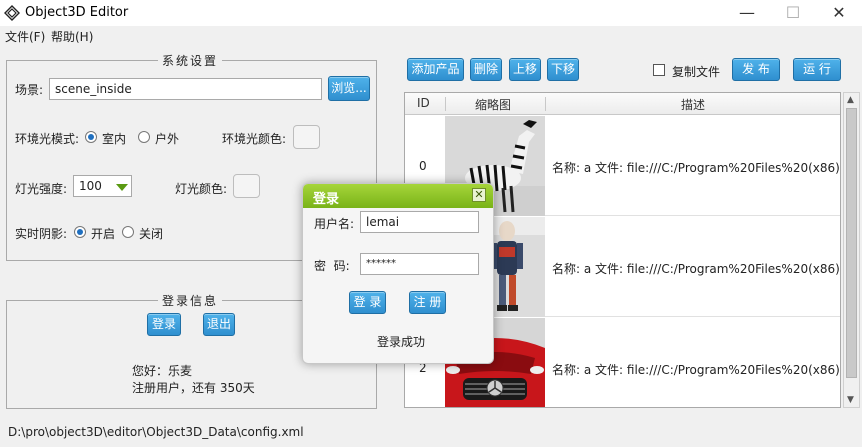  What do you see at coordinates (77, 12) in the screenshot?
I see `window-title: Object3D Editor` at bounding box center [77, 12].